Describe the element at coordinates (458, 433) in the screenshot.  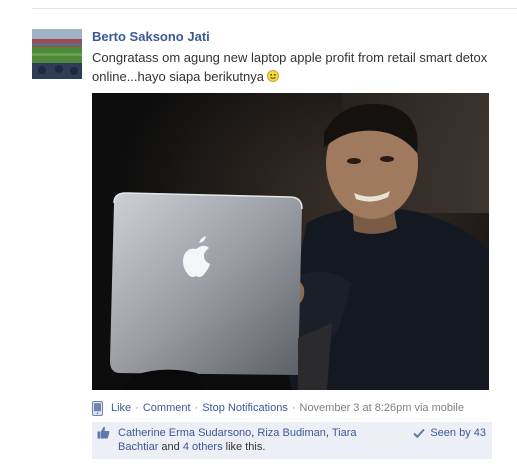
I see `seen-by-link: Seen by 43` at that location.